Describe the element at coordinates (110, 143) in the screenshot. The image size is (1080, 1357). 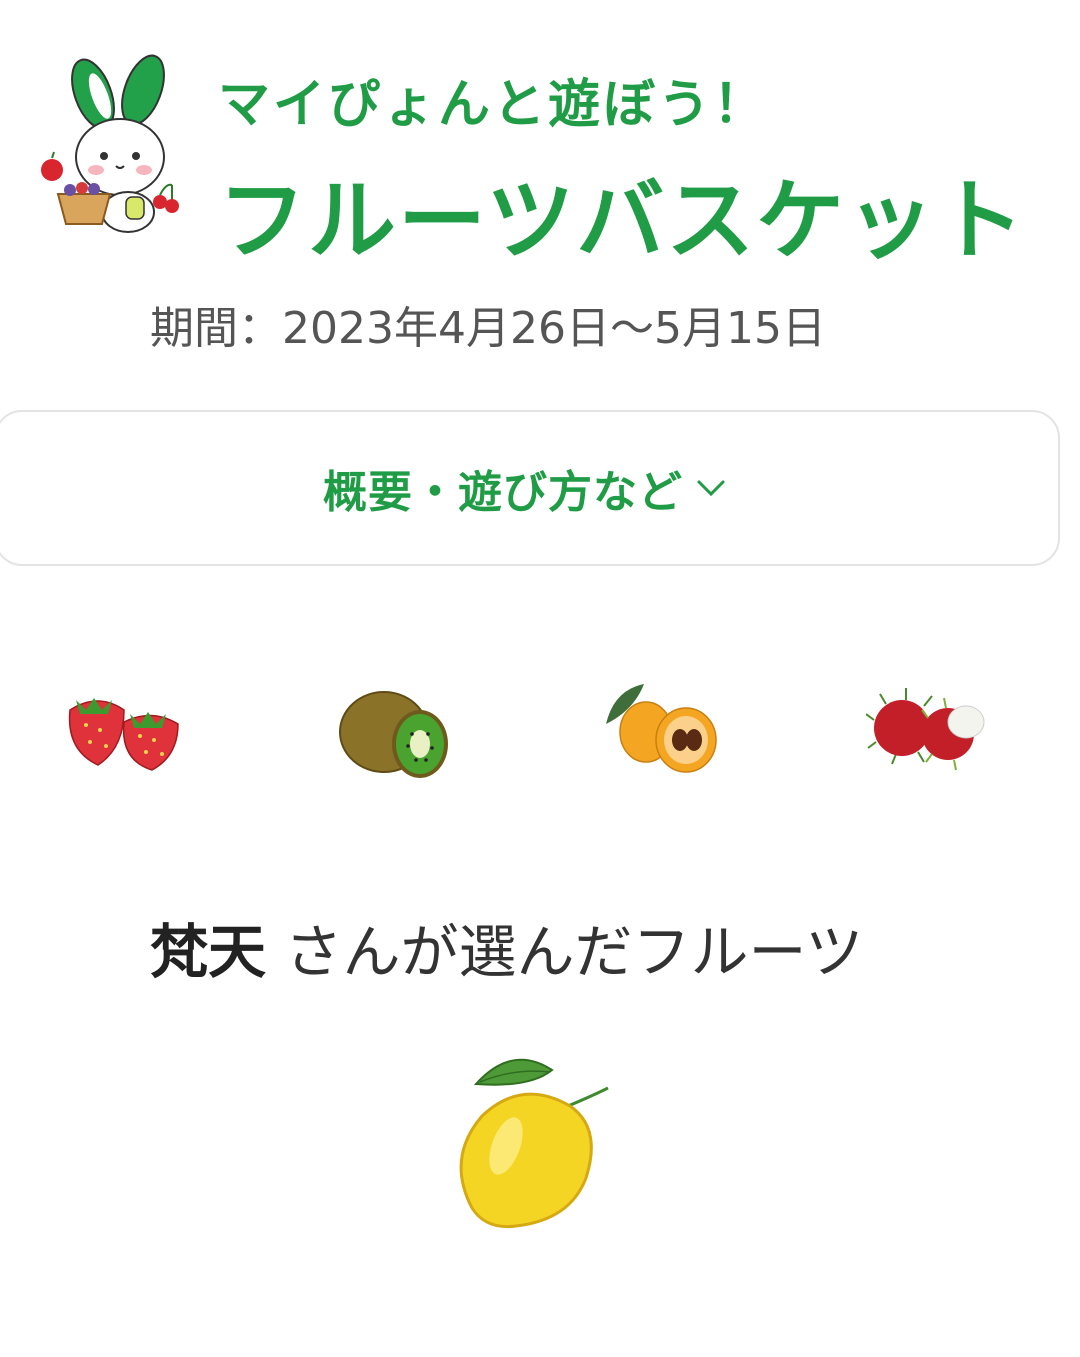
I see `rabbit-with-fruit-basket-icon` at that location.